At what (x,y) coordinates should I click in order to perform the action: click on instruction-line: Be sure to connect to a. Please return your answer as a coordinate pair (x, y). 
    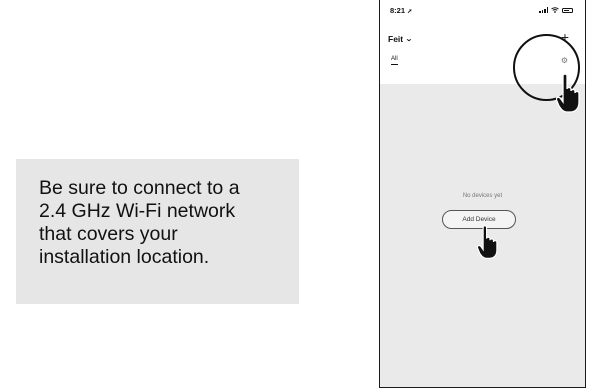
    Looking at the image, I should click on (139, 188).